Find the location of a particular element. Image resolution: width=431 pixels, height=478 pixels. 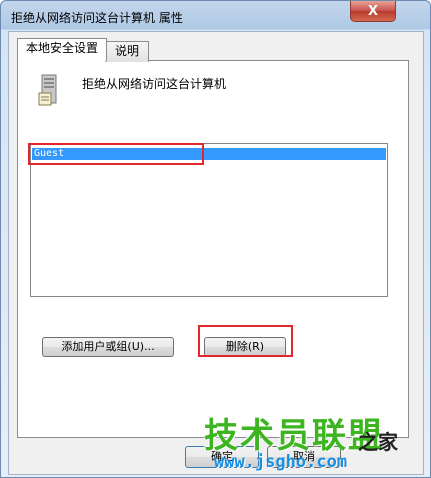

highlight-box-remove is located at coordinates (245, 341).